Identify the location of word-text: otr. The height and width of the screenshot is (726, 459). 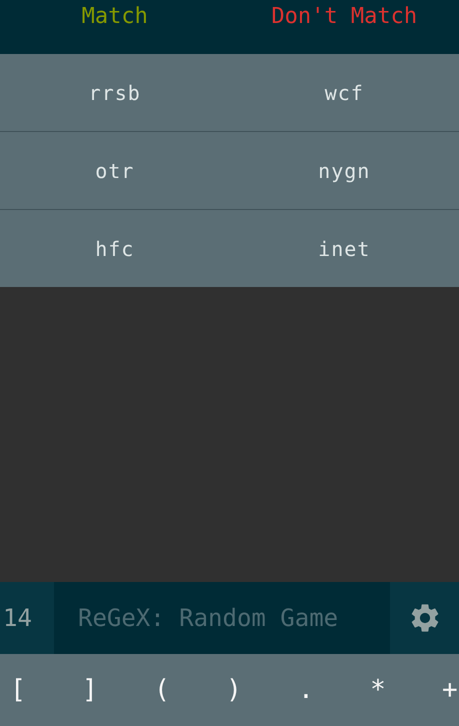
(115, 170).